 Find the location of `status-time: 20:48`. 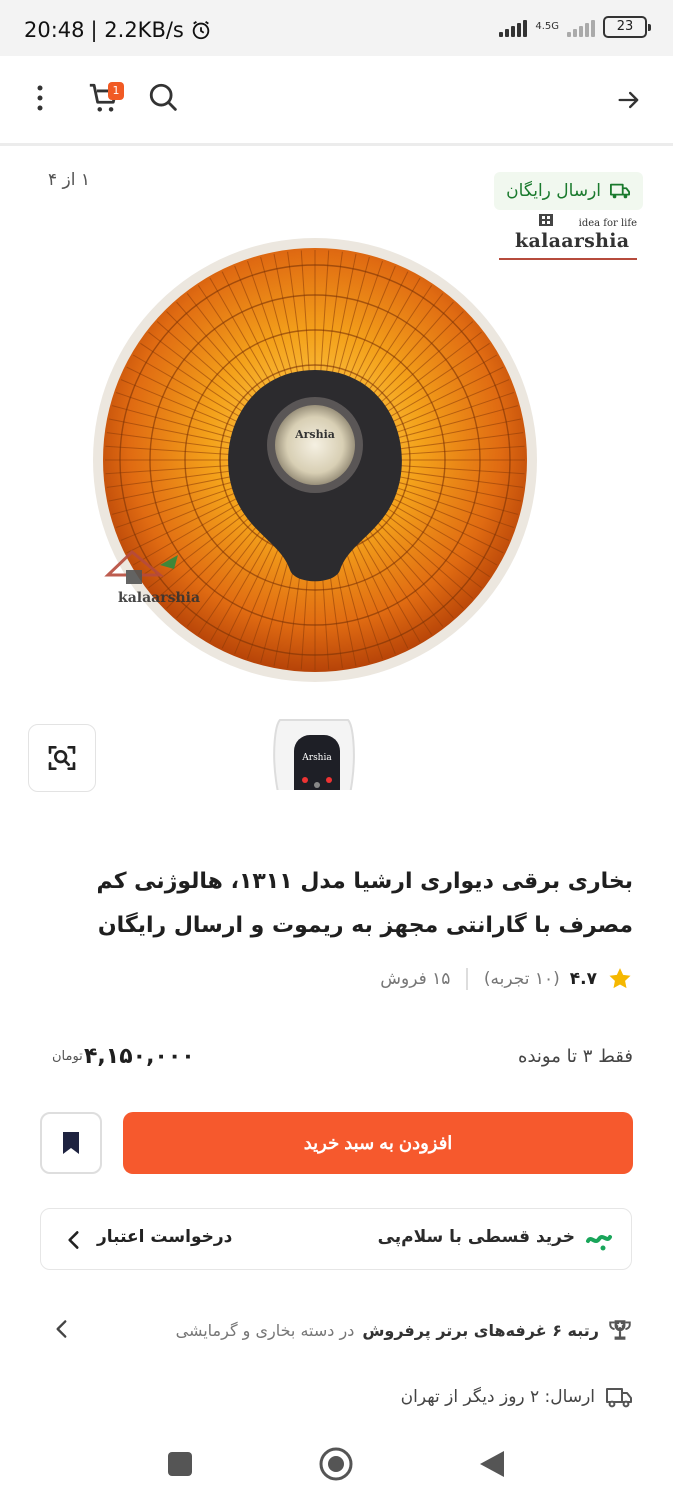

status-time: 20:48 is located at coordinates (54, 30).